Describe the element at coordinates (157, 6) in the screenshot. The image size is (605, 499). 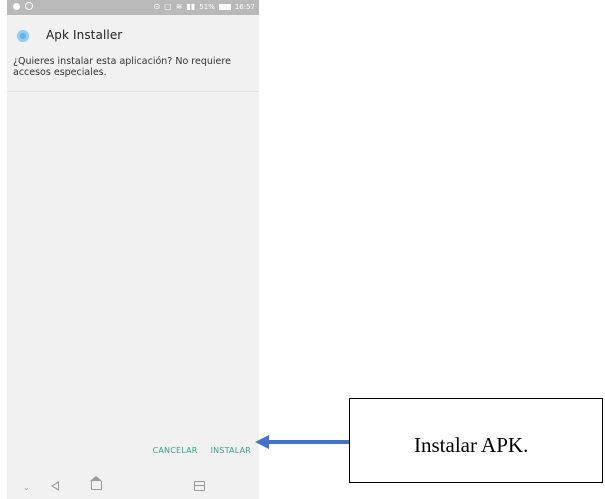
I see `cast-icon: ⊙` at that location.